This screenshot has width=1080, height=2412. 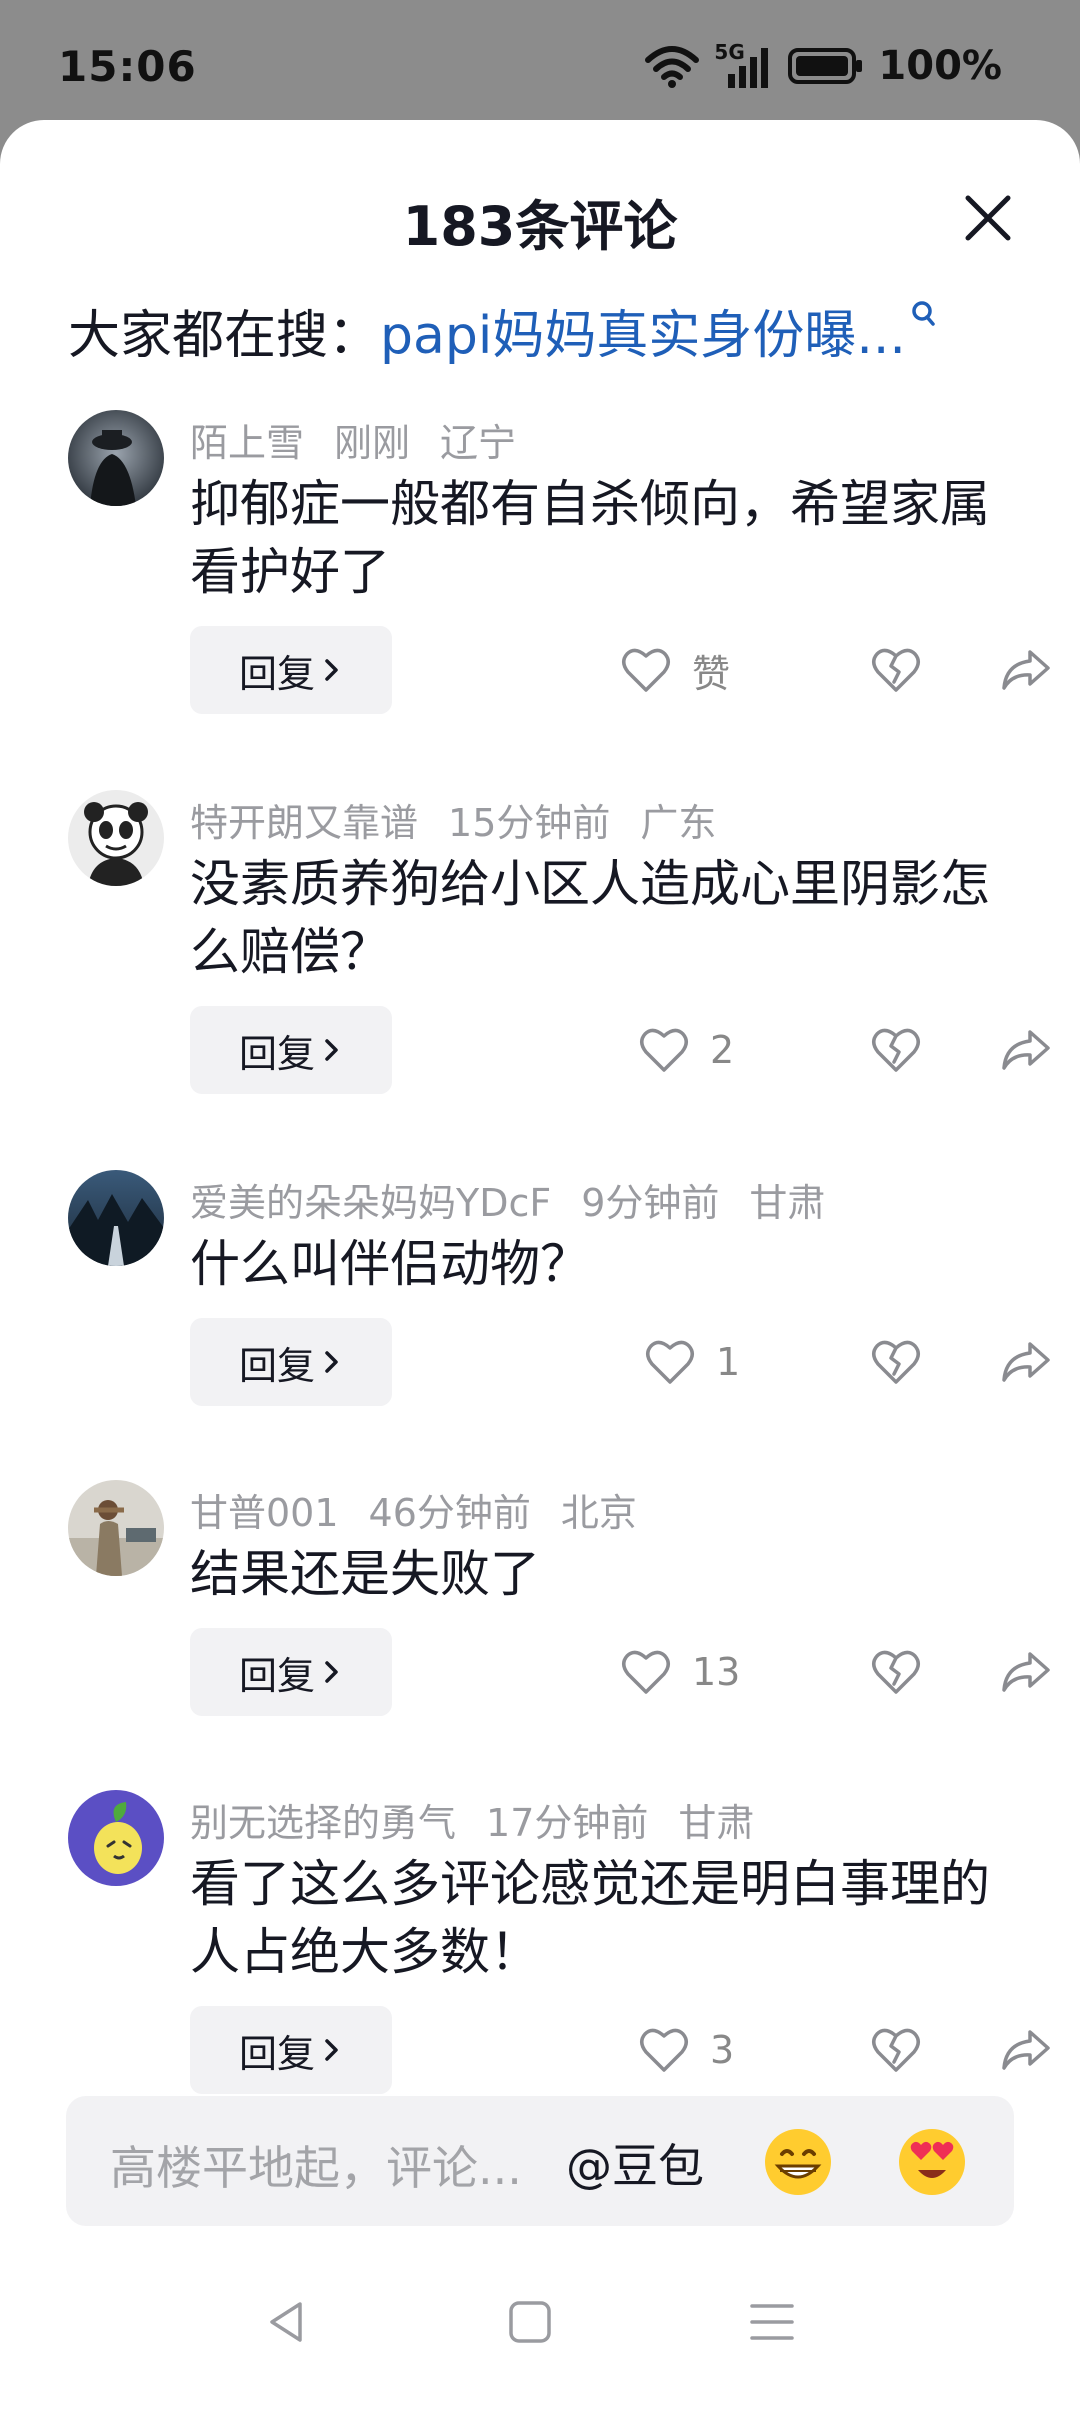 What do you see at coordinates (850, 2050) in the screenshot?
I see `comment-actions: 3` at bounding box center [850, 2050].